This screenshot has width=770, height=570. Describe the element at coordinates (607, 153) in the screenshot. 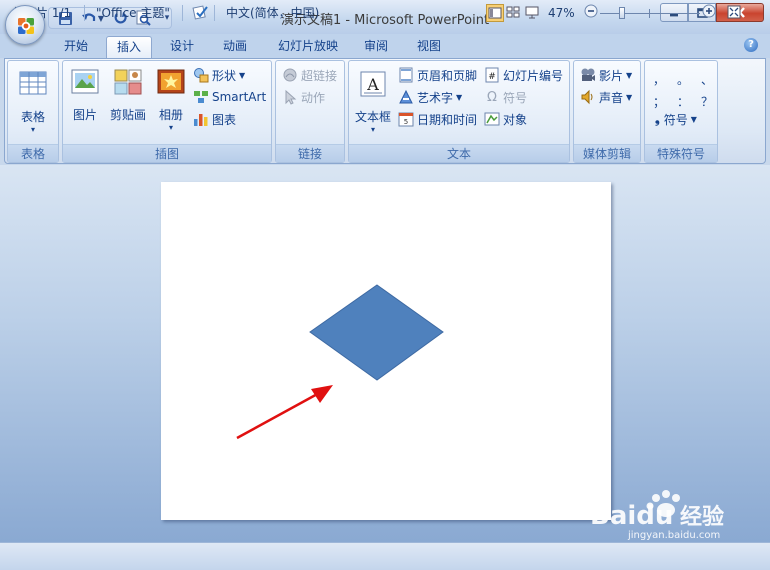

I see `group-label-media: 媒体剪辑` at that location.